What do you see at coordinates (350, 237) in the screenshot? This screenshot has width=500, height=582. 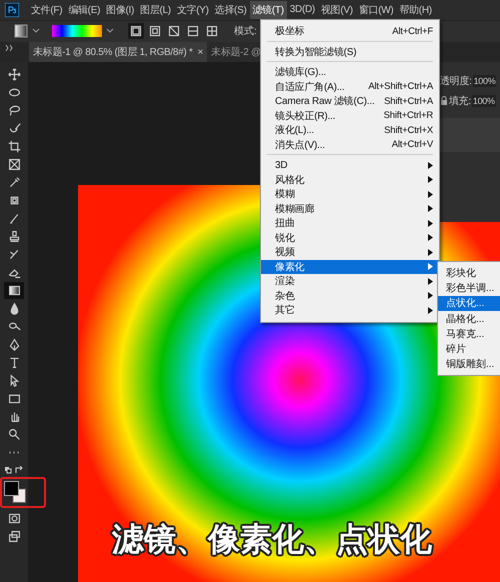 I see `menu-item: 锐化` at bounding box center [350, 237].